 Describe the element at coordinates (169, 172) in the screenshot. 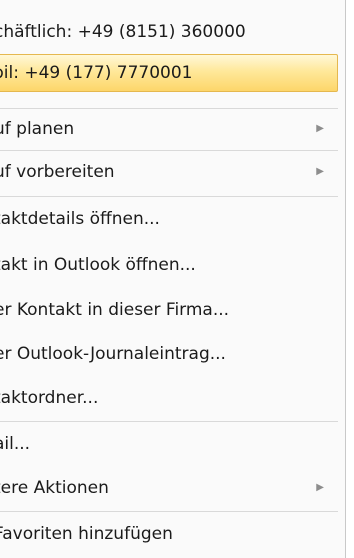

I see `menu-item-prepare-call: uf vorbereiten ▶` at that location.